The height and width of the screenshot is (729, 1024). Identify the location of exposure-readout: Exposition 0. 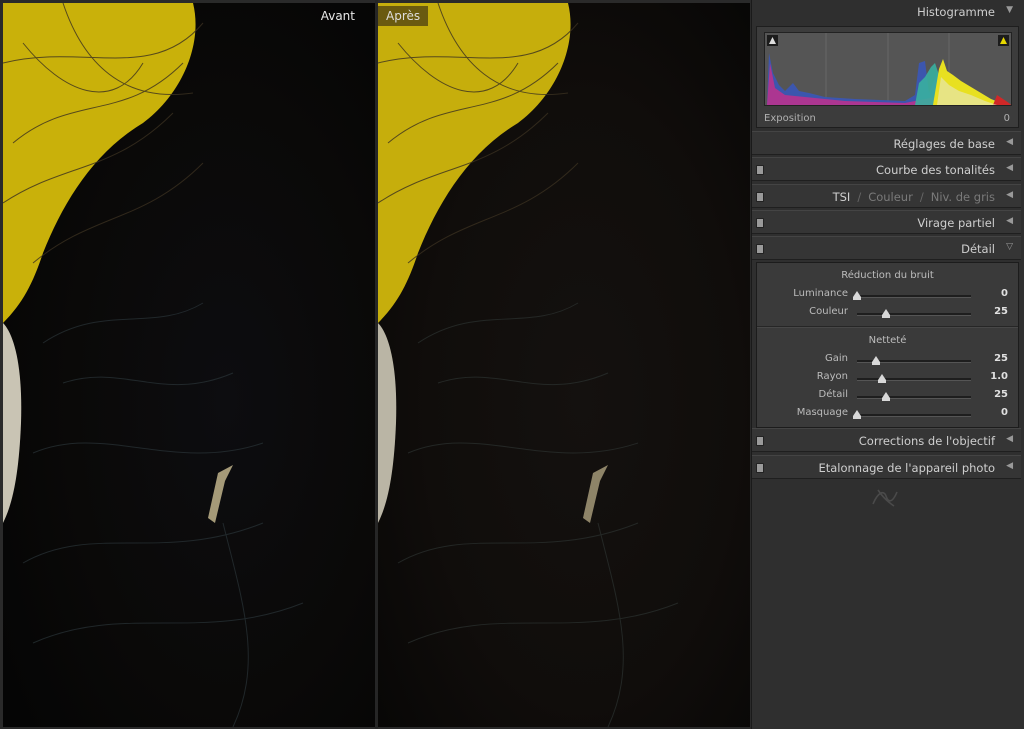
(887, 118).